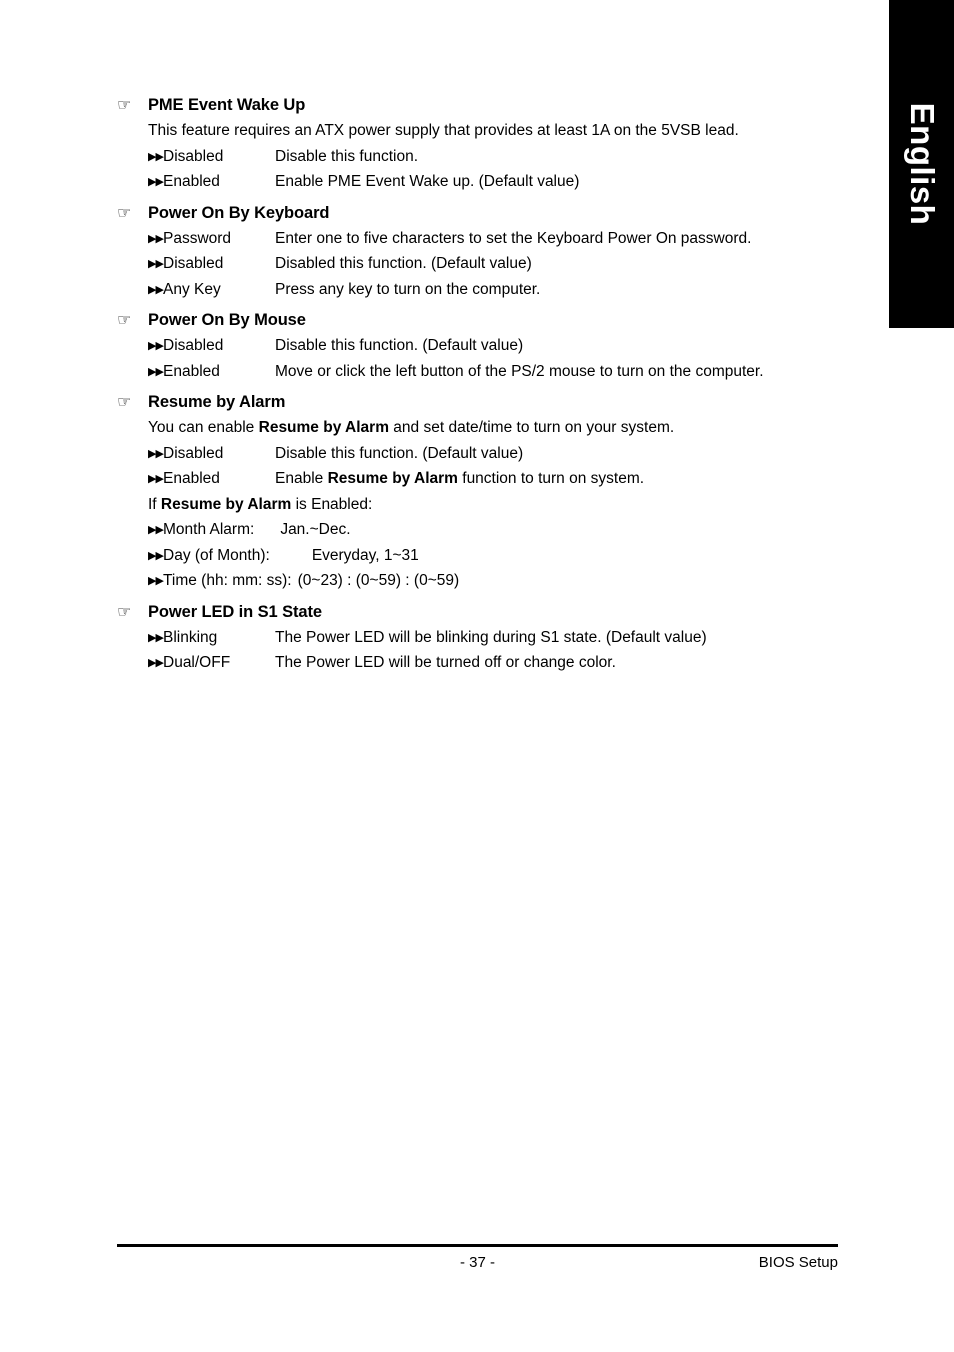 This screenshot has width=954, height=1352. I want to click on alarm-field-value: (0~23) : (0~59) : (0~59), so click(378, 580).